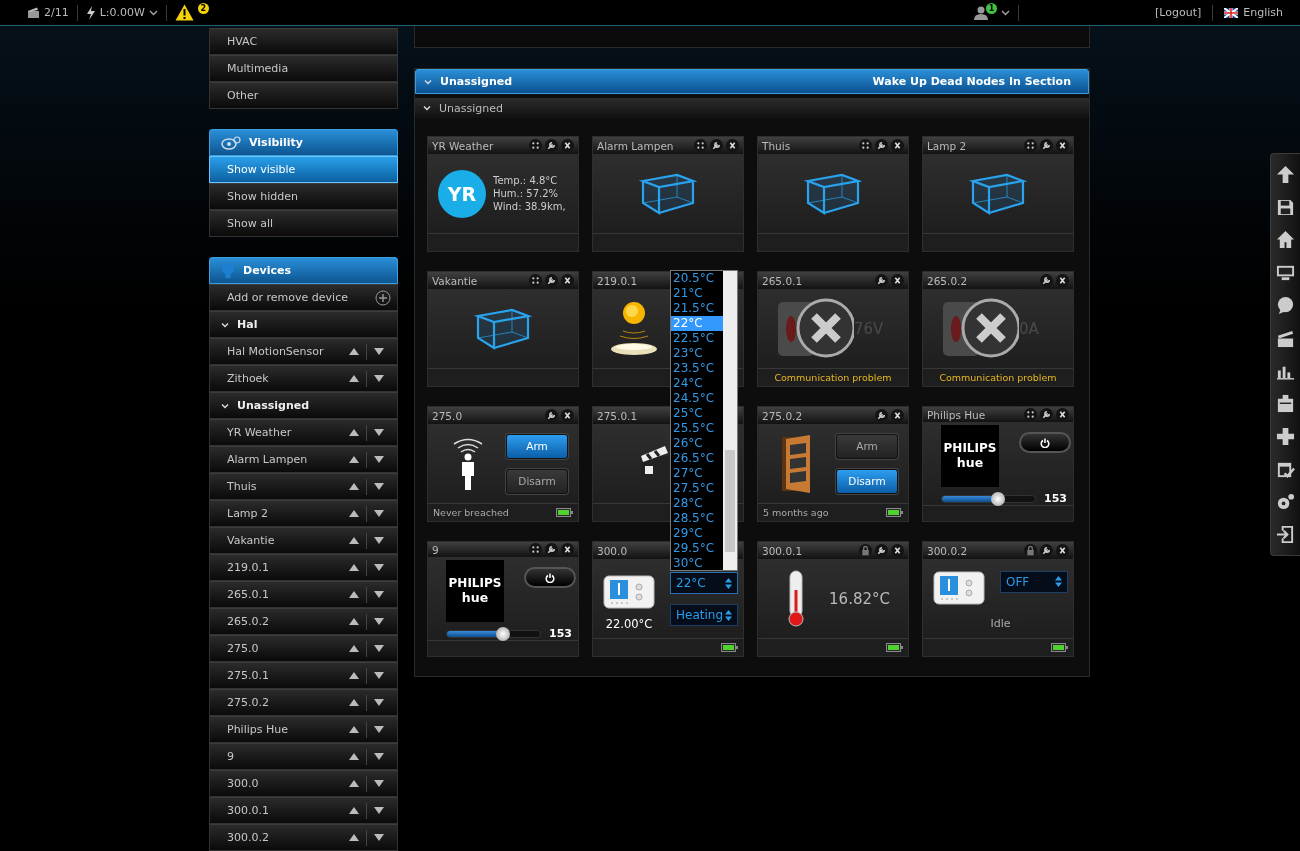 The image size is (1300, 851). I want to click on alarm-button: Arm, so click(537, 446).